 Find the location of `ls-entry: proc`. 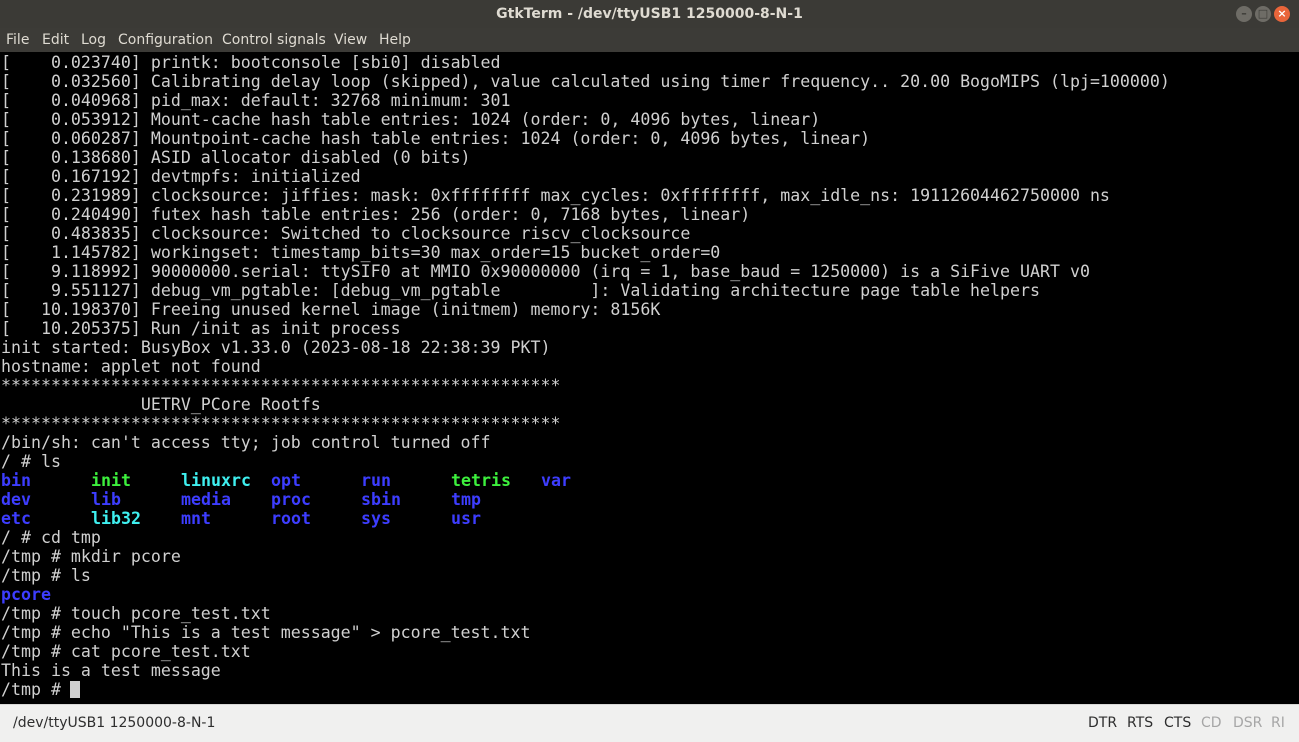

ls-entry: proc is located at coordinates (291, 499).